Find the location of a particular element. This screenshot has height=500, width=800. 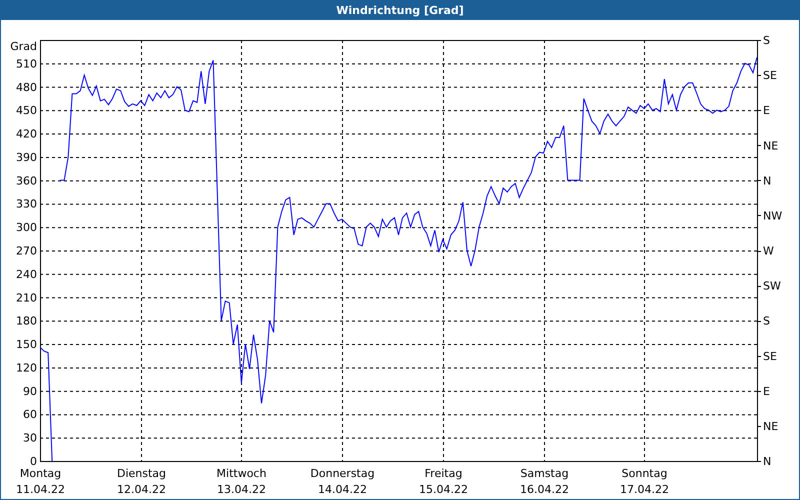

y-axis-label: 150 is located at coordinates (26, 345).